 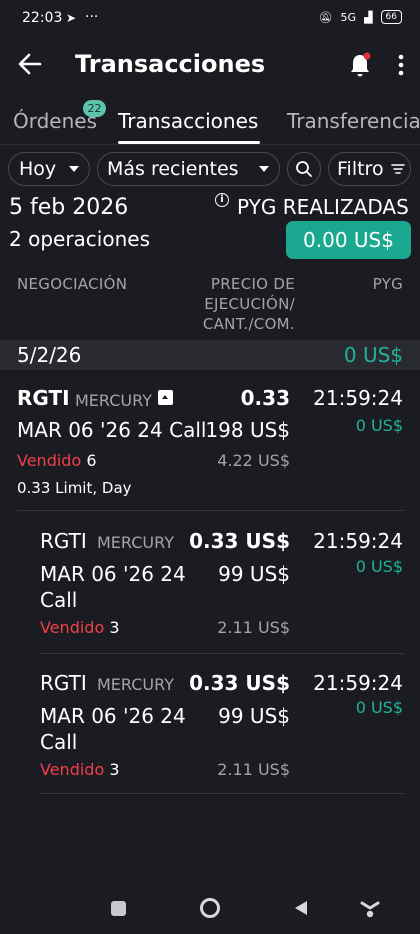 What do you see at coordinates (348, 17) in the screenshot?
I see `network-label: 5G` at bounding box center [348, 17].